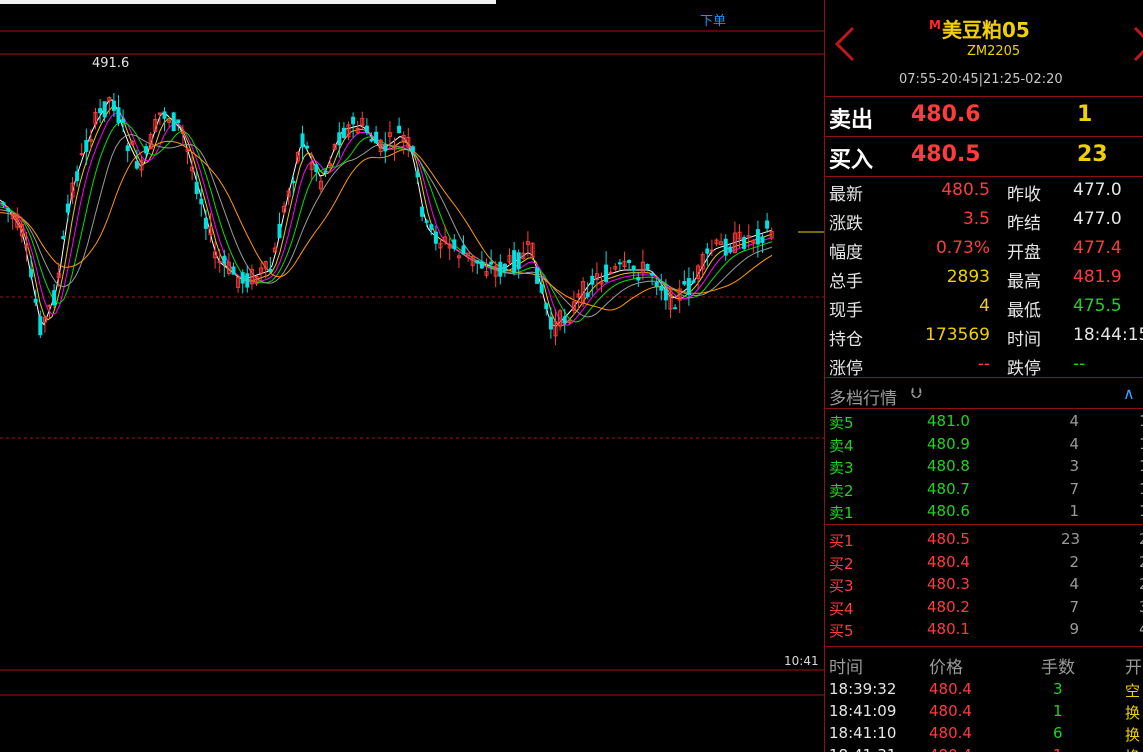 The image size is (1143, 752). Describe the element at coordinates (863, 399) in the screenshot. I see `depth-title: 多档行情` at that location.